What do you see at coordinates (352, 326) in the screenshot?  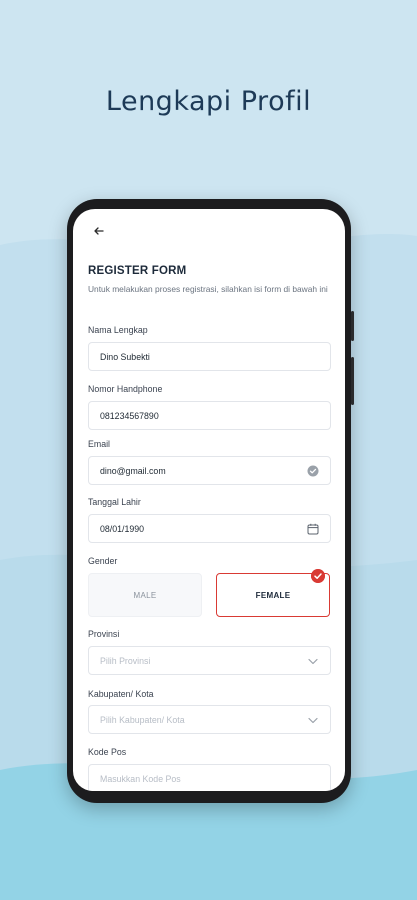 I see `phone-side-button` at bounding box center [352, 326].